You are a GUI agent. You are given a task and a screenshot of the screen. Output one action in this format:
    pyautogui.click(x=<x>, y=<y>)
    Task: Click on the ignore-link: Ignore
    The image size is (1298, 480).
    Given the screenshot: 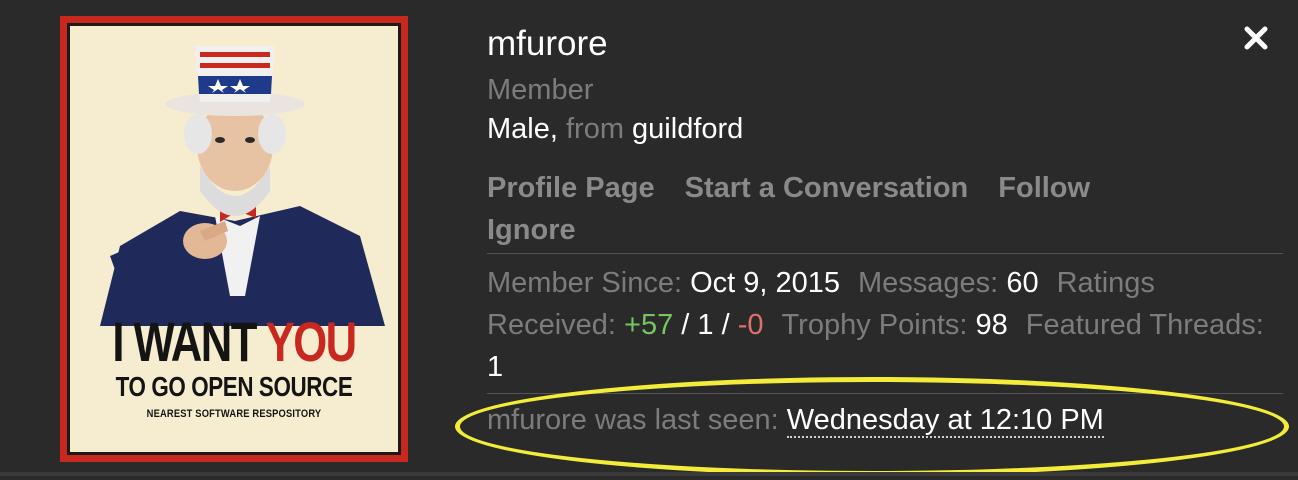 What is the action you would take?
    pyautogui.click(x=531, y=230)
    